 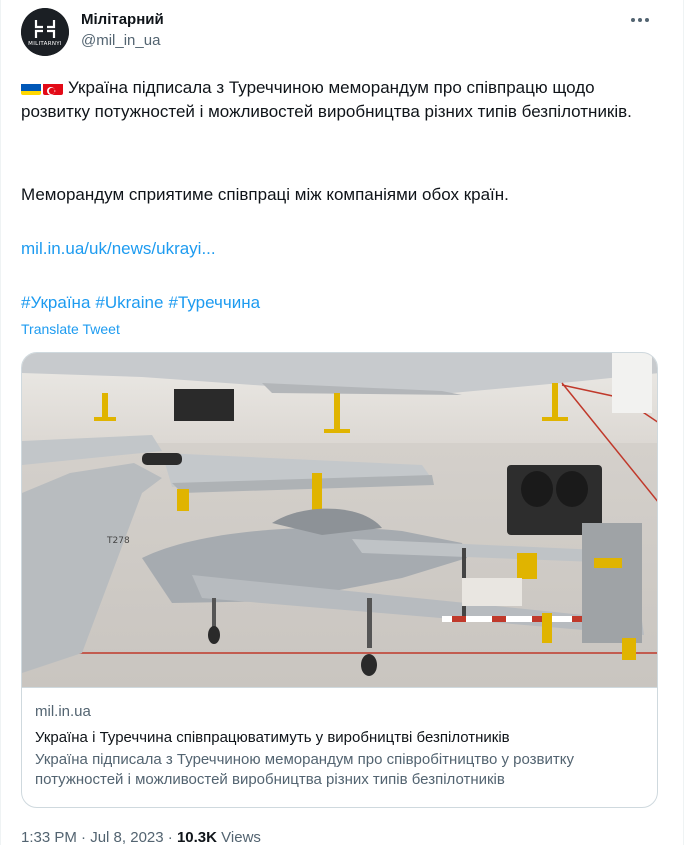 I want to click on card-domain: mil.in.ua, so click(x=63, y=711).